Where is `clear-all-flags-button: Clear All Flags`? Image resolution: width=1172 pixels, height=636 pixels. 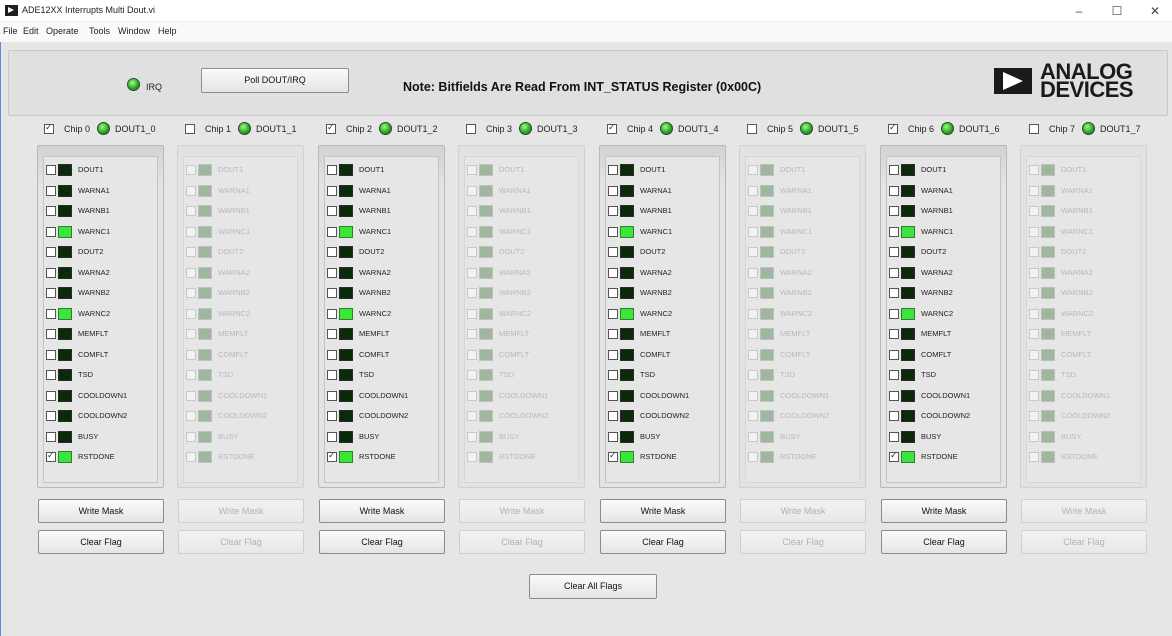
clear-all-flags-button: Clear All Flags is located at coordinates (593, 586).